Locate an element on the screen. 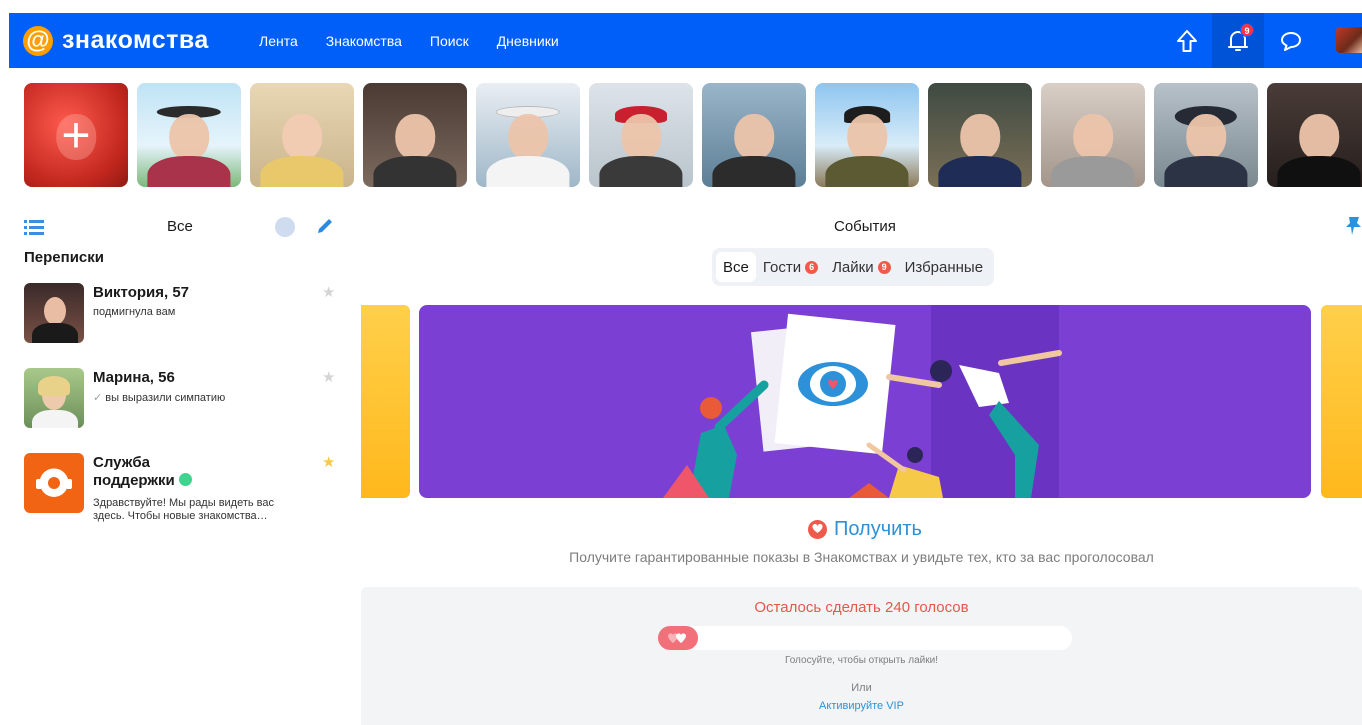 The height and width of the screenshot is (725, 1362). tab-all: Все is located at coordinates (736, 267).